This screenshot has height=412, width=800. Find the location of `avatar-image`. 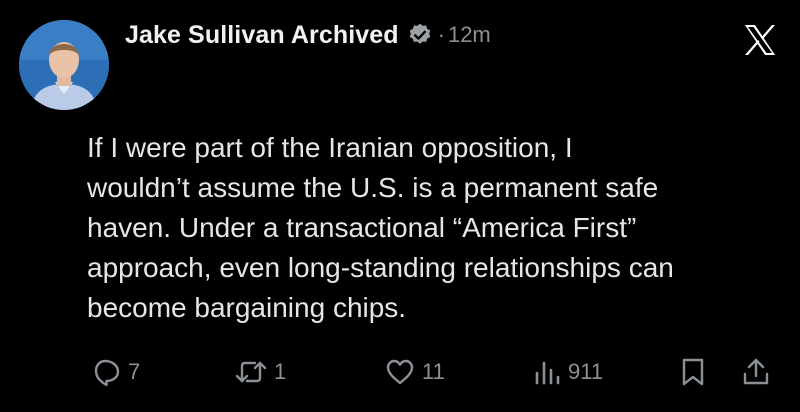

avatar-image is located at coordinates (64, 65).